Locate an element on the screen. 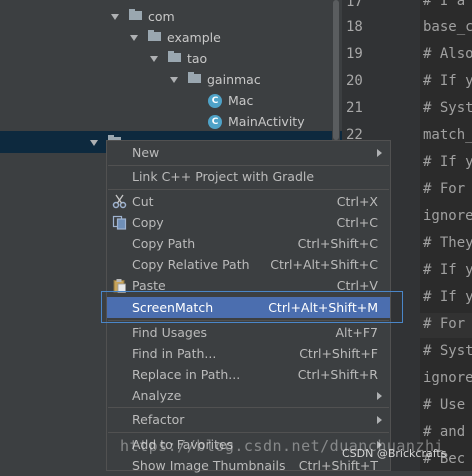 This screenshot has width=472, height=476. code-line: # I a is located at coordinates (444, 4).